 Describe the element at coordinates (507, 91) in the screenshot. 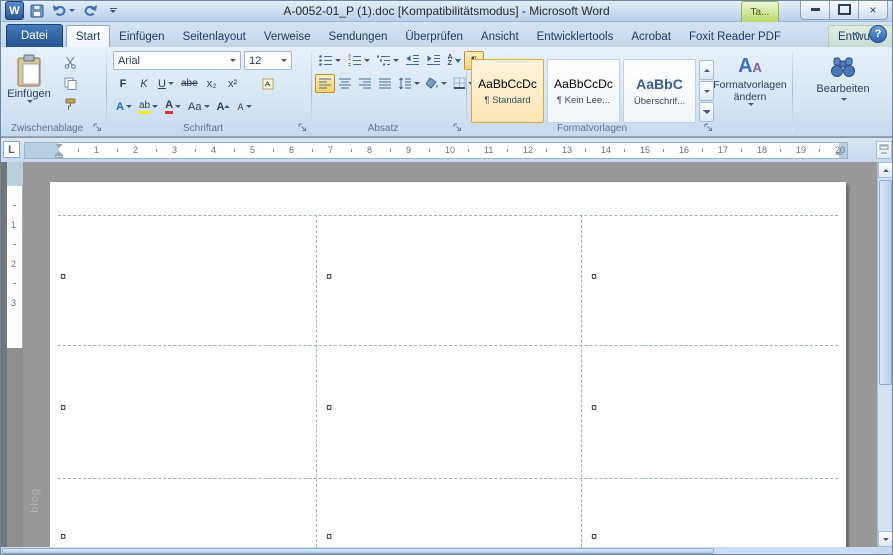

I see `style-standard: AaBbCcDc ¶ Standard` at that location.